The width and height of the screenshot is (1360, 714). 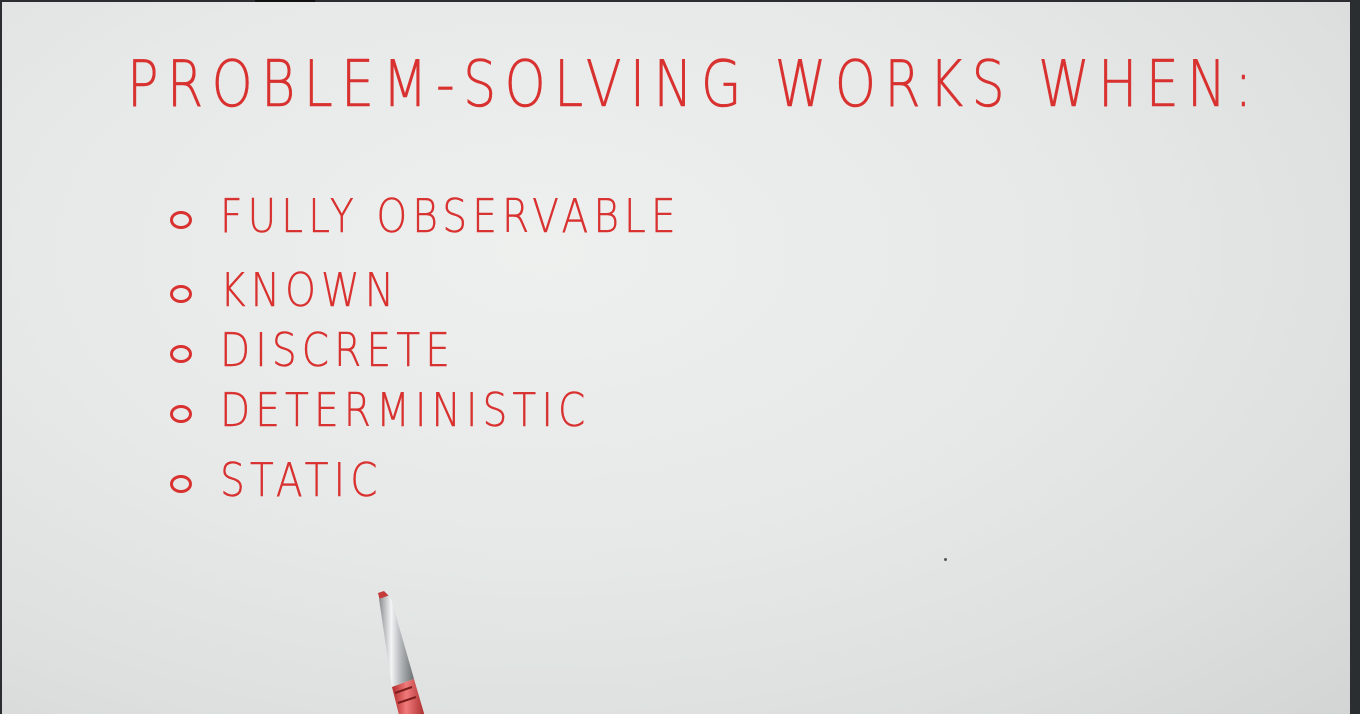 I want to click on condition-item: KNOWN, so click(x=300, y=290).